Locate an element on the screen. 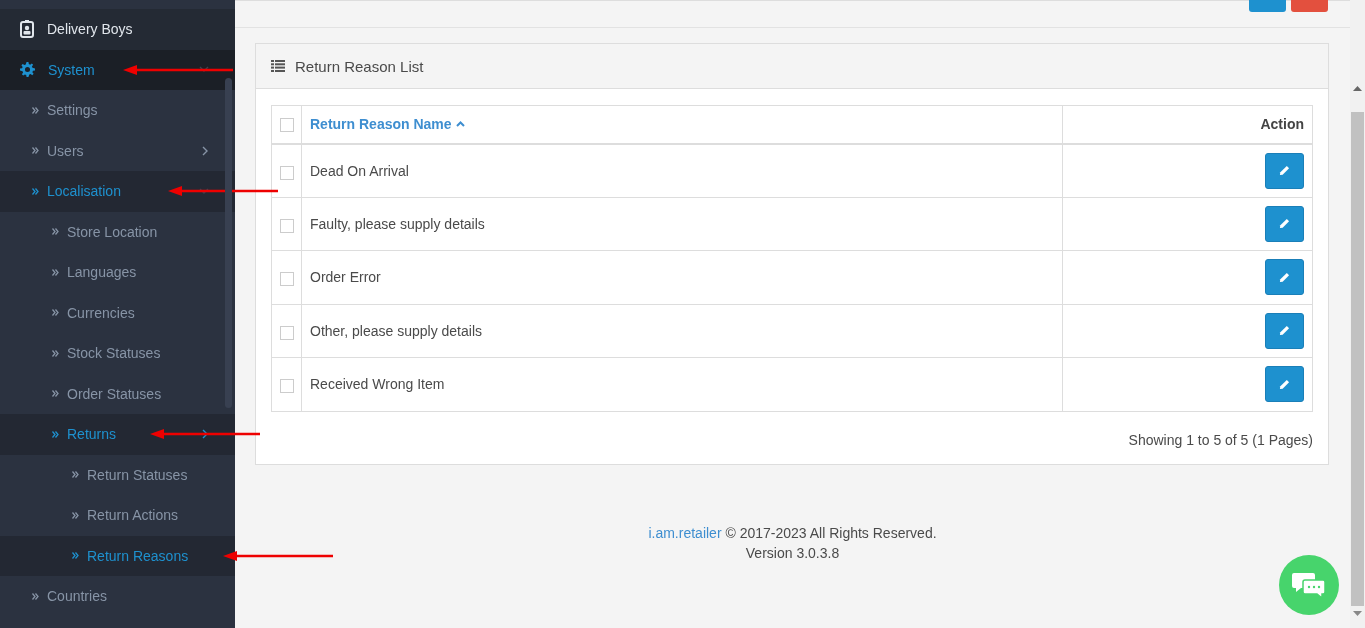  table-cell: Received Wrong Item is located at coordinates (682, 384).